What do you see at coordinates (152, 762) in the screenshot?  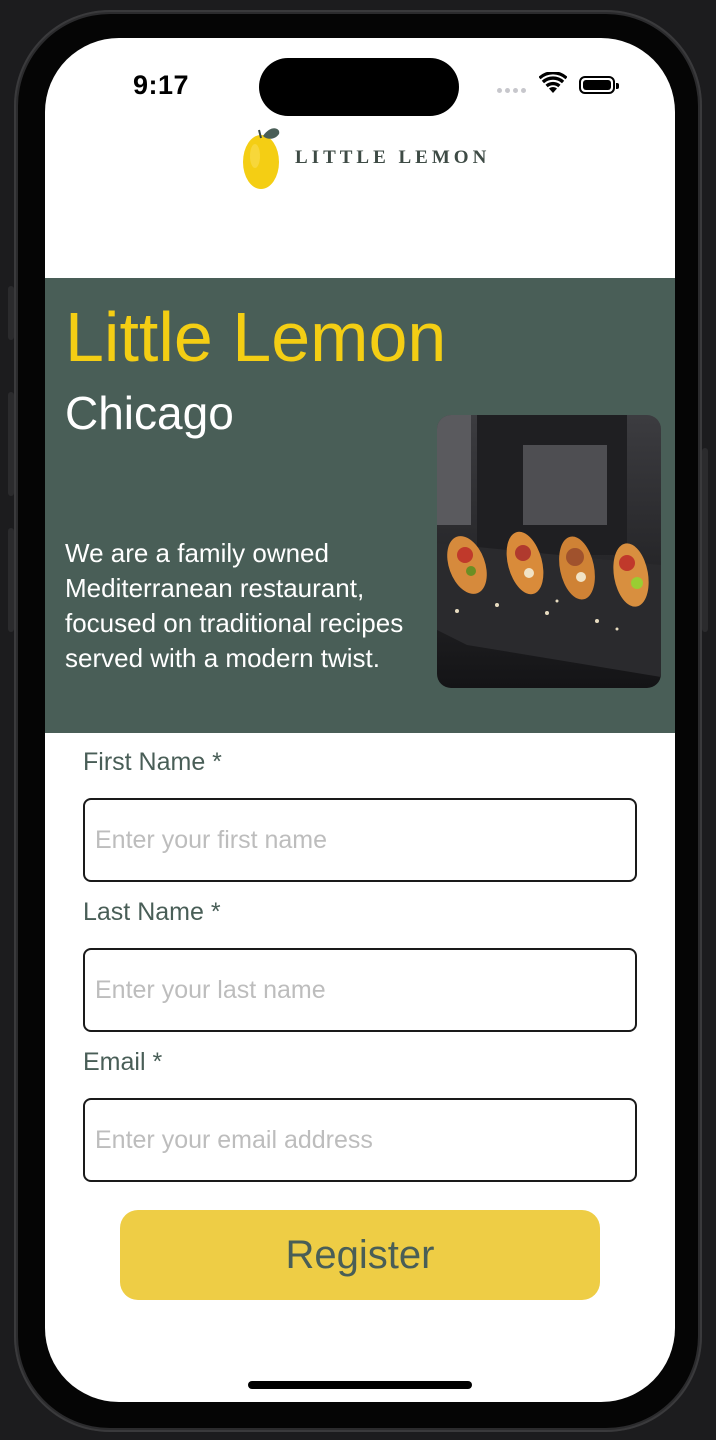 I see `first-name-label: First Name *` at bounding box center [152, 762].